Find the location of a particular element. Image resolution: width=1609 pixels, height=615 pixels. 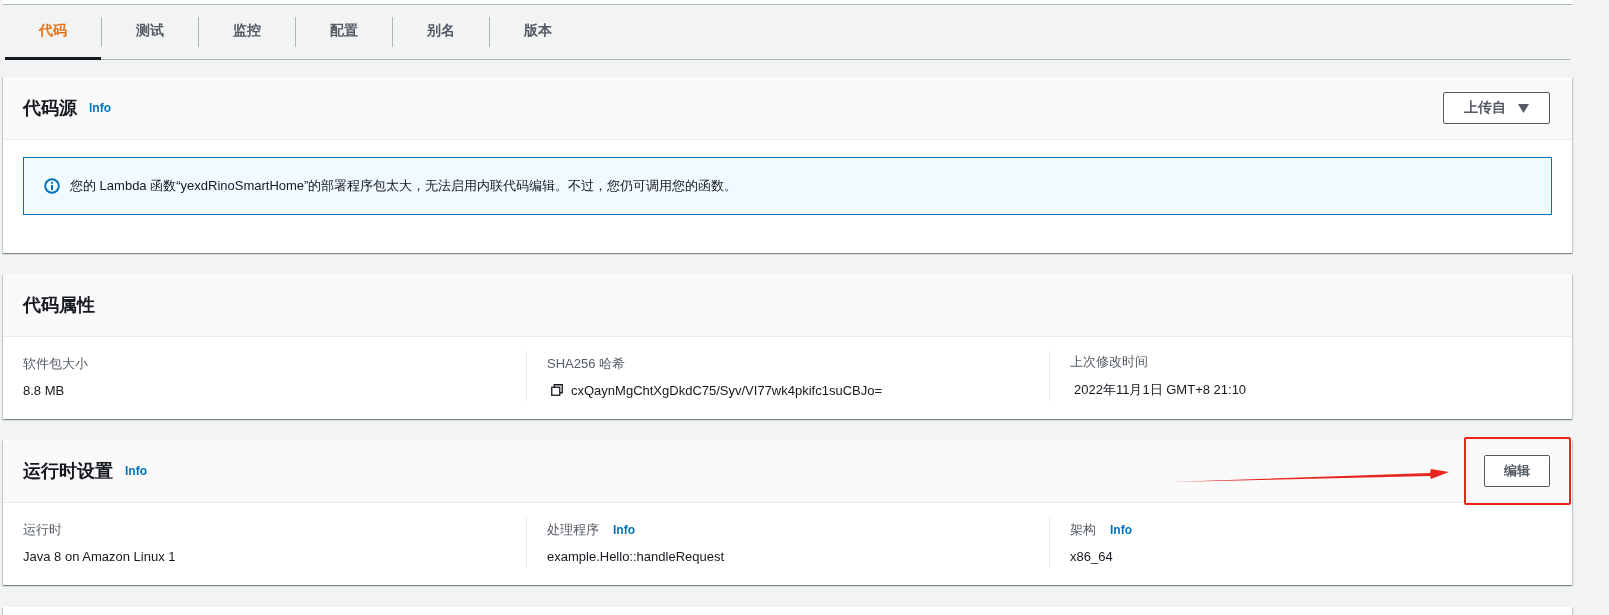

section-title: 代码源 is located at coordinates (50, 108).